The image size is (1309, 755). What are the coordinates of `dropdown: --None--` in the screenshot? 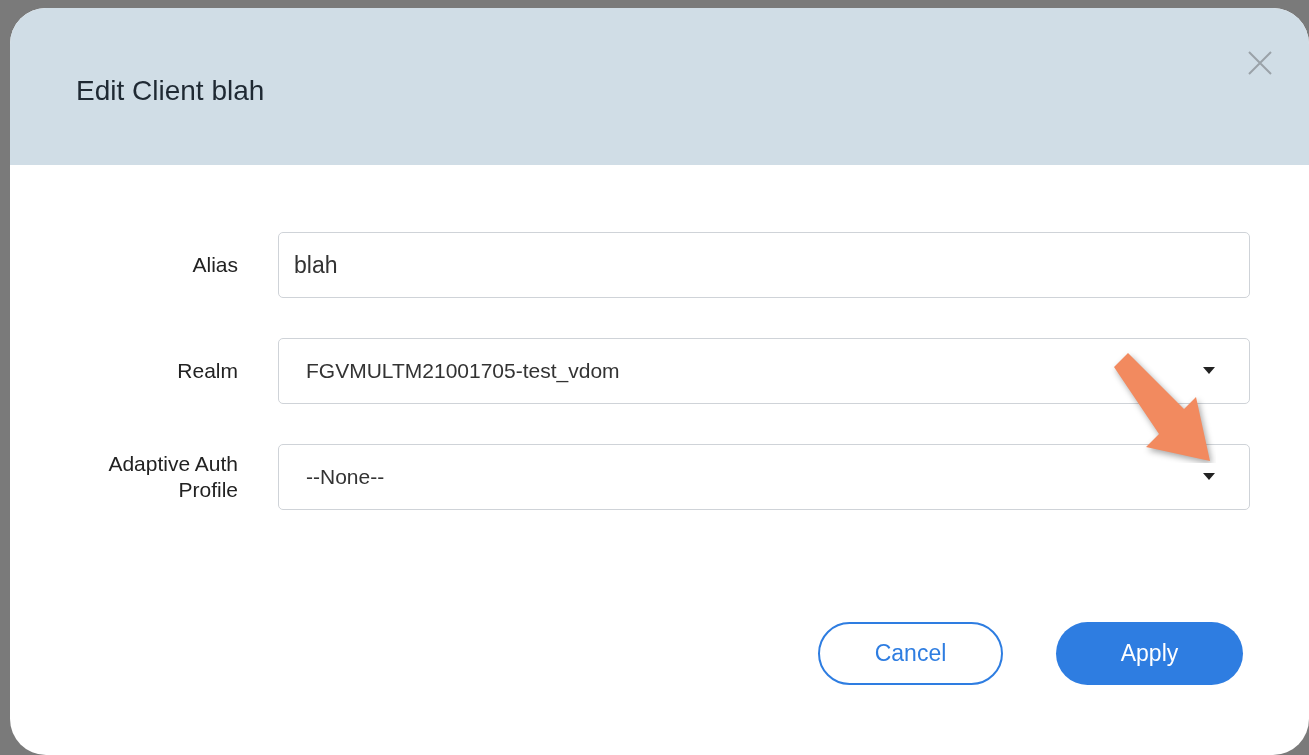 It's located at (764, 477).